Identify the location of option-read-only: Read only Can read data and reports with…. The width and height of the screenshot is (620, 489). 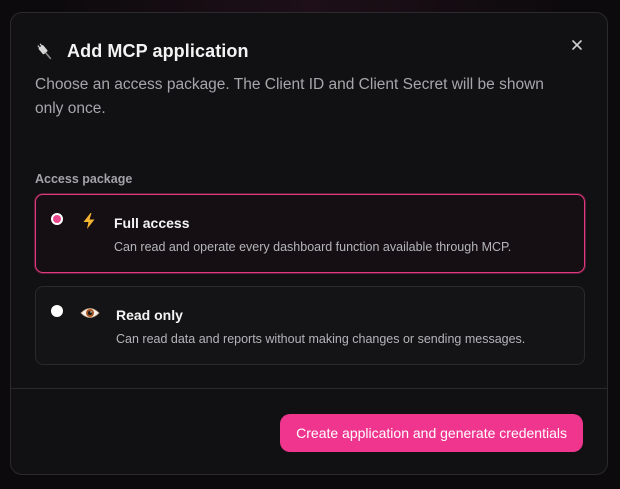
(310, 325).